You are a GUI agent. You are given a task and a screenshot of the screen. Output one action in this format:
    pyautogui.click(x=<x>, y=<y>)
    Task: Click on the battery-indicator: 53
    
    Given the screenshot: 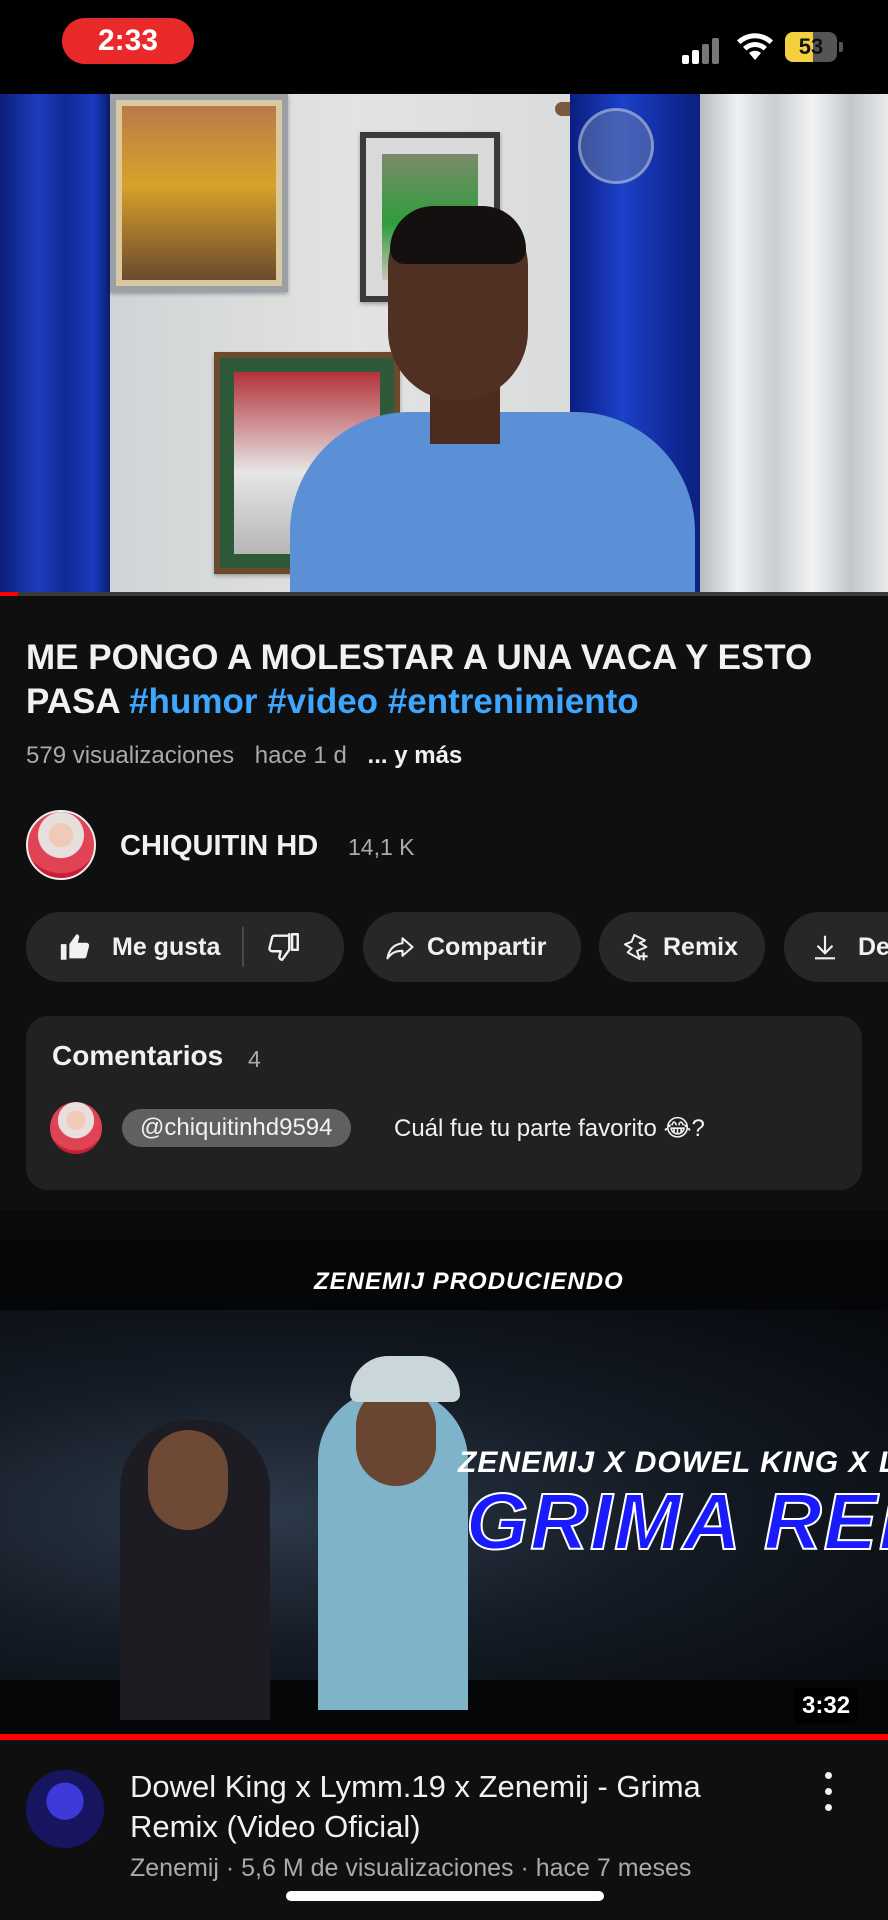 What is the action you would take?
    pyautogui.click(x=814, y=47)
    